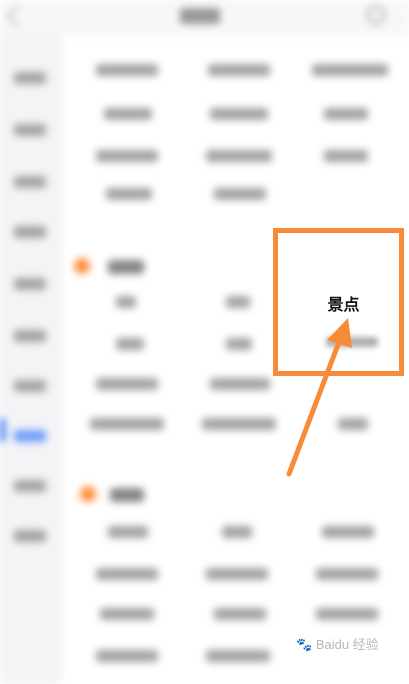 This screenshot has height=684, width=409. I want to click on arrow-icon, so click(319, 397).